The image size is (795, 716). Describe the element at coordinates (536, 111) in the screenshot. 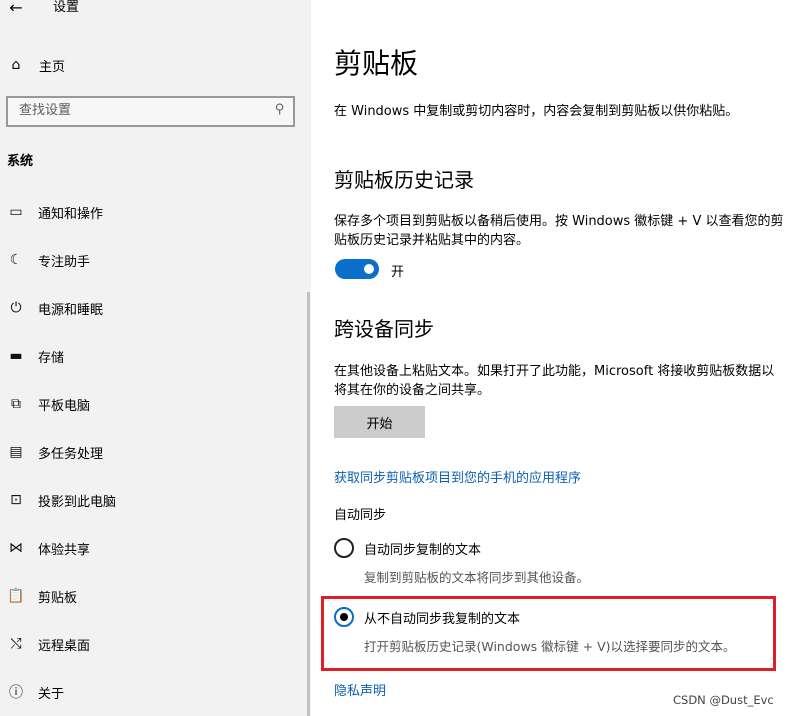

I see `page-intro: 在 Windows 中复制或剪切内容时，内容会复制到剪贴板以供你粘贴。` at that location.